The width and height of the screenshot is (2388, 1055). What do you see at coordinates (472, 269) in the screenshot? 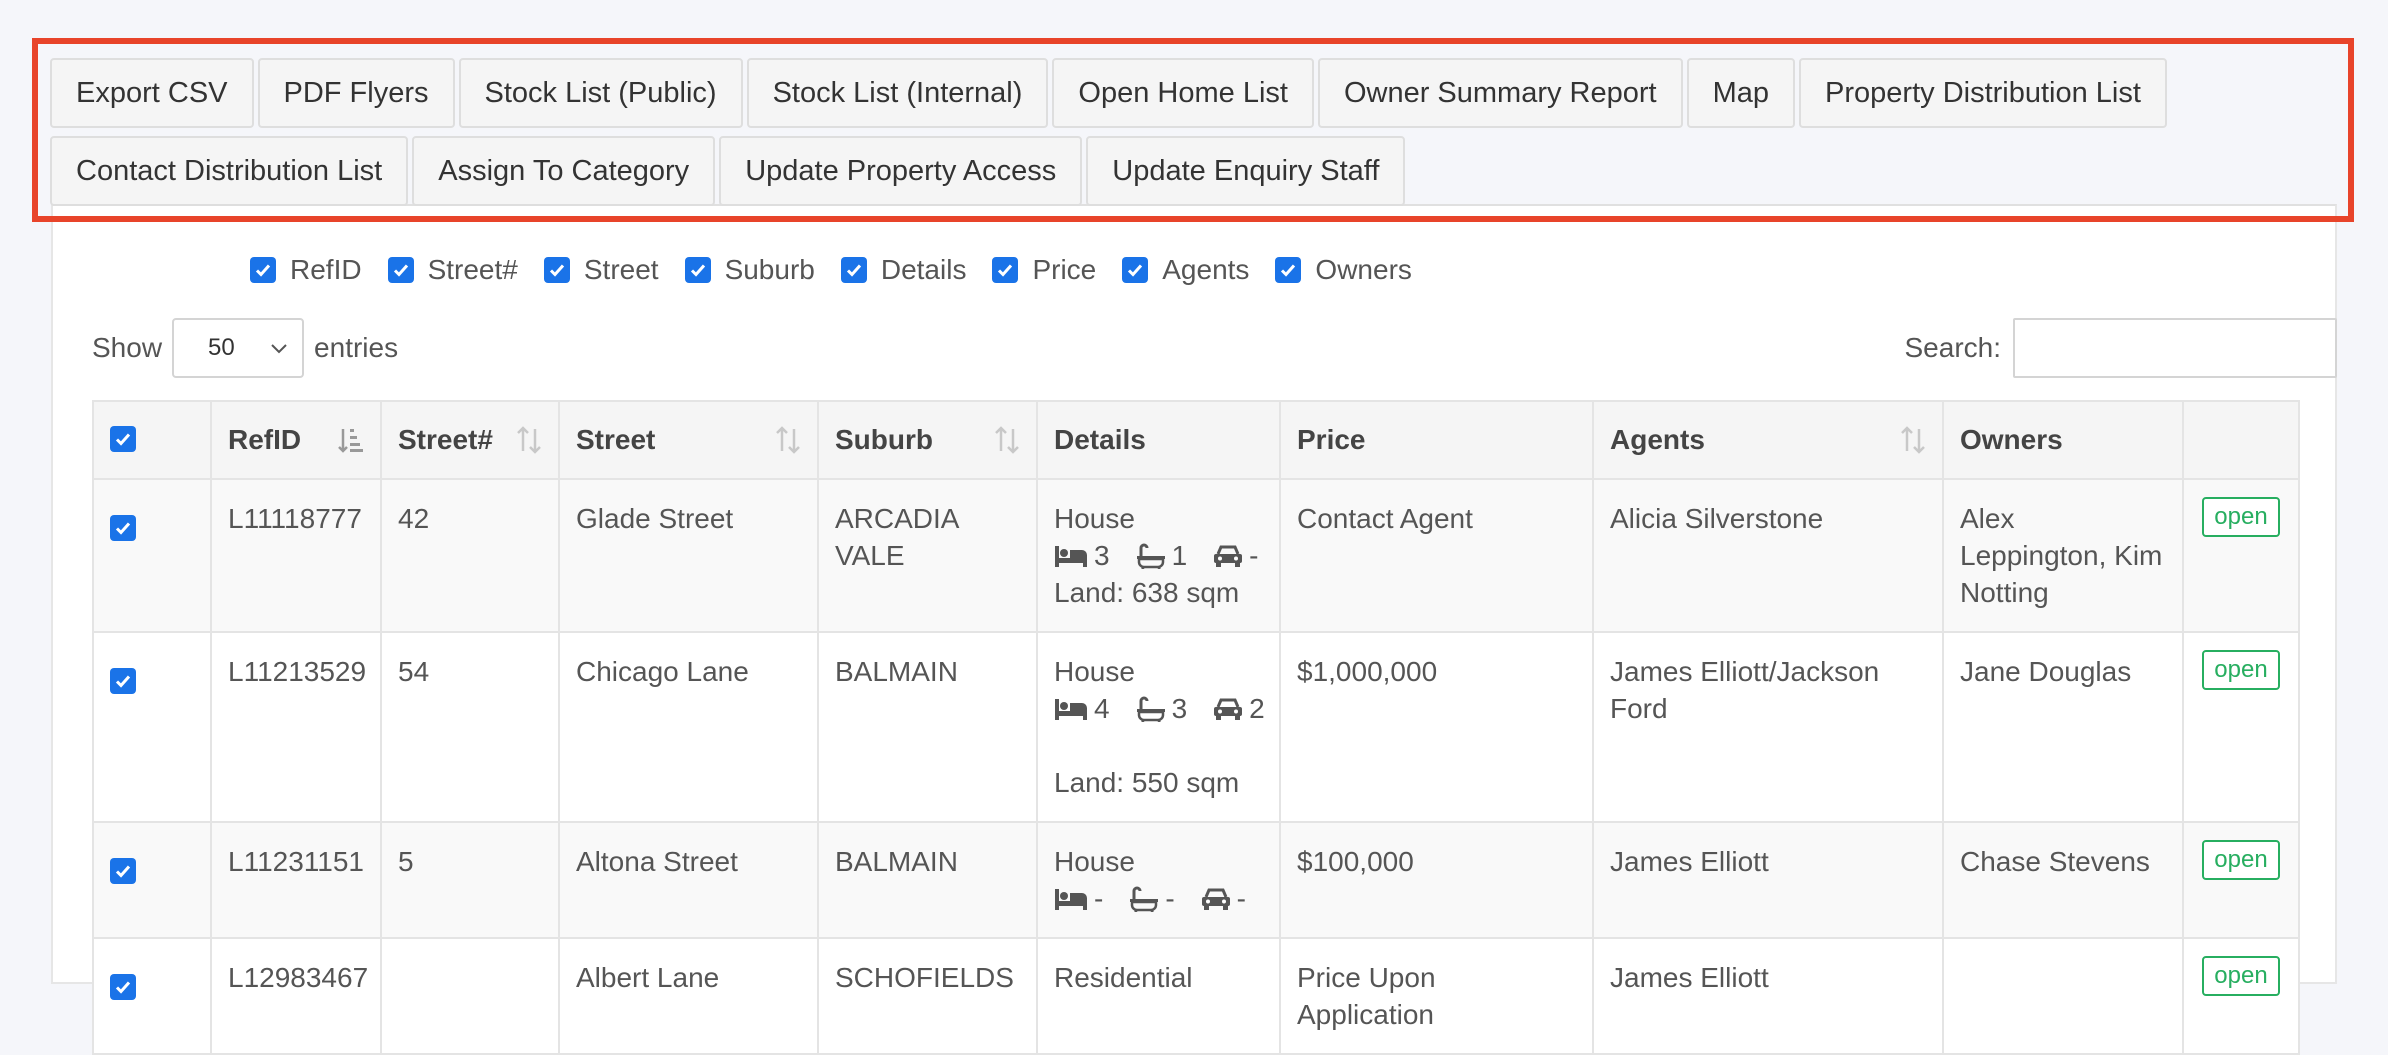
I see `toggle-label: Street#` at bounding box center [472, 269].